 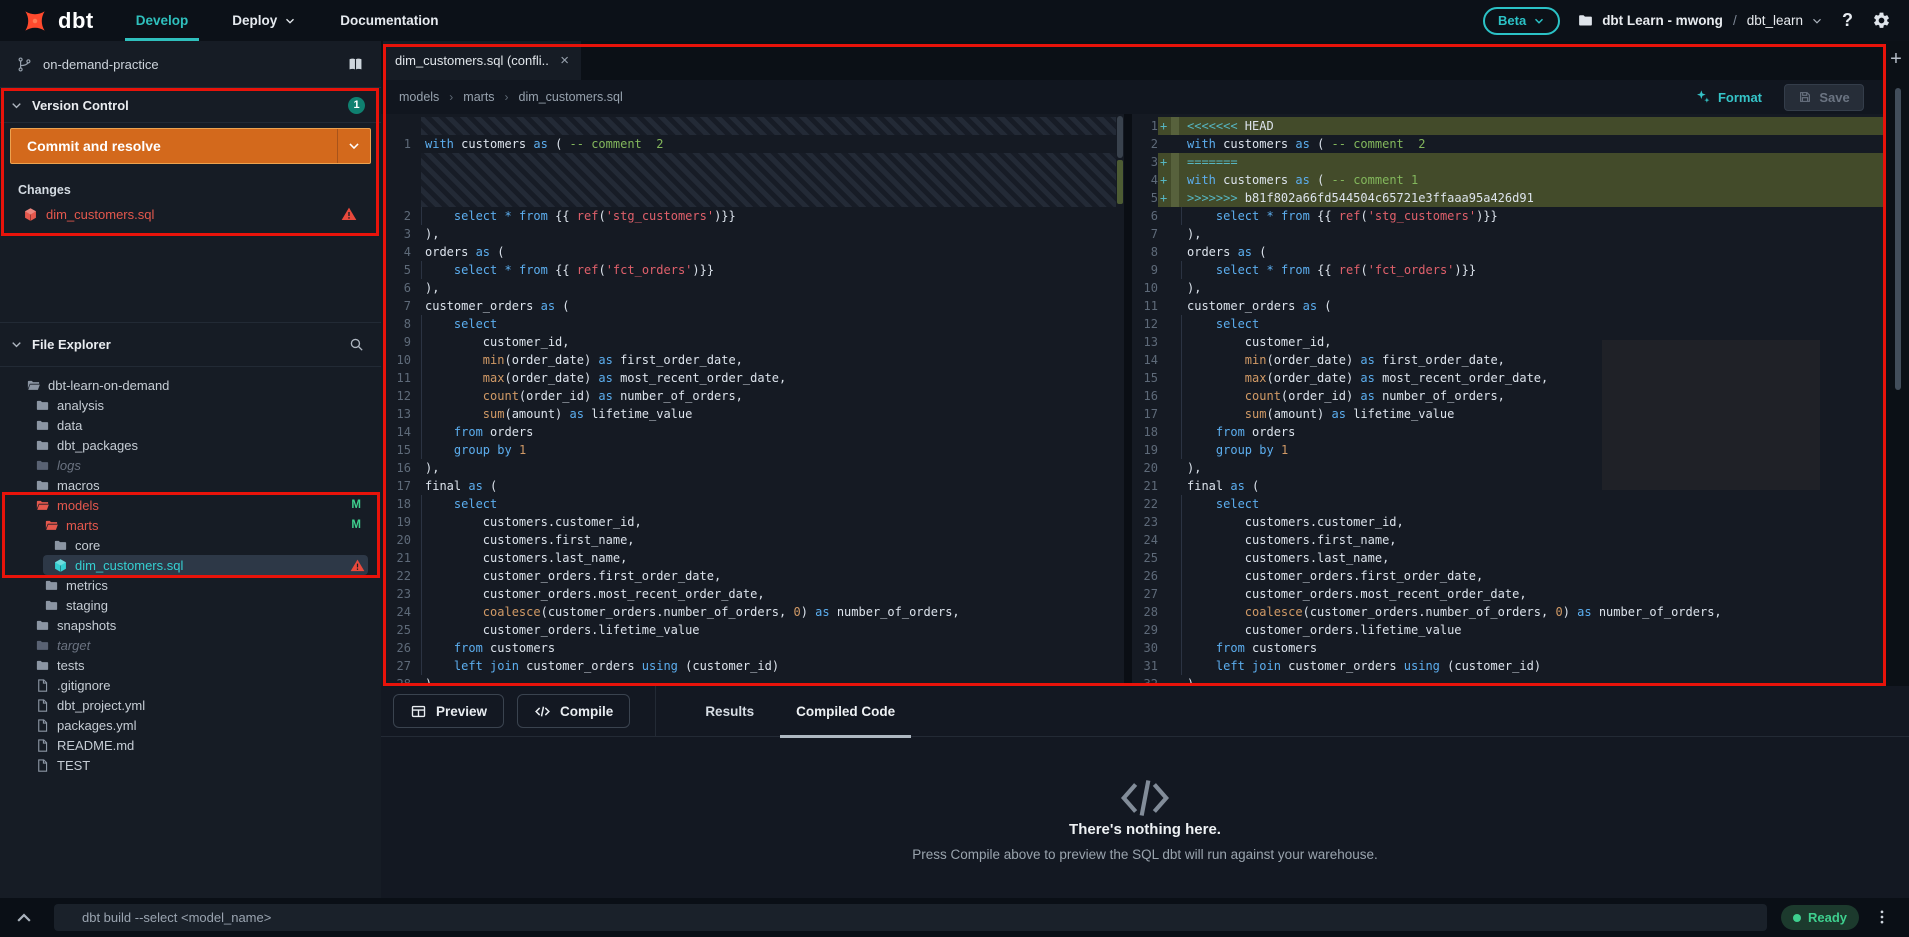 I want to click on code-line-8: 8 orders as (, so click(x=1509, y=252).